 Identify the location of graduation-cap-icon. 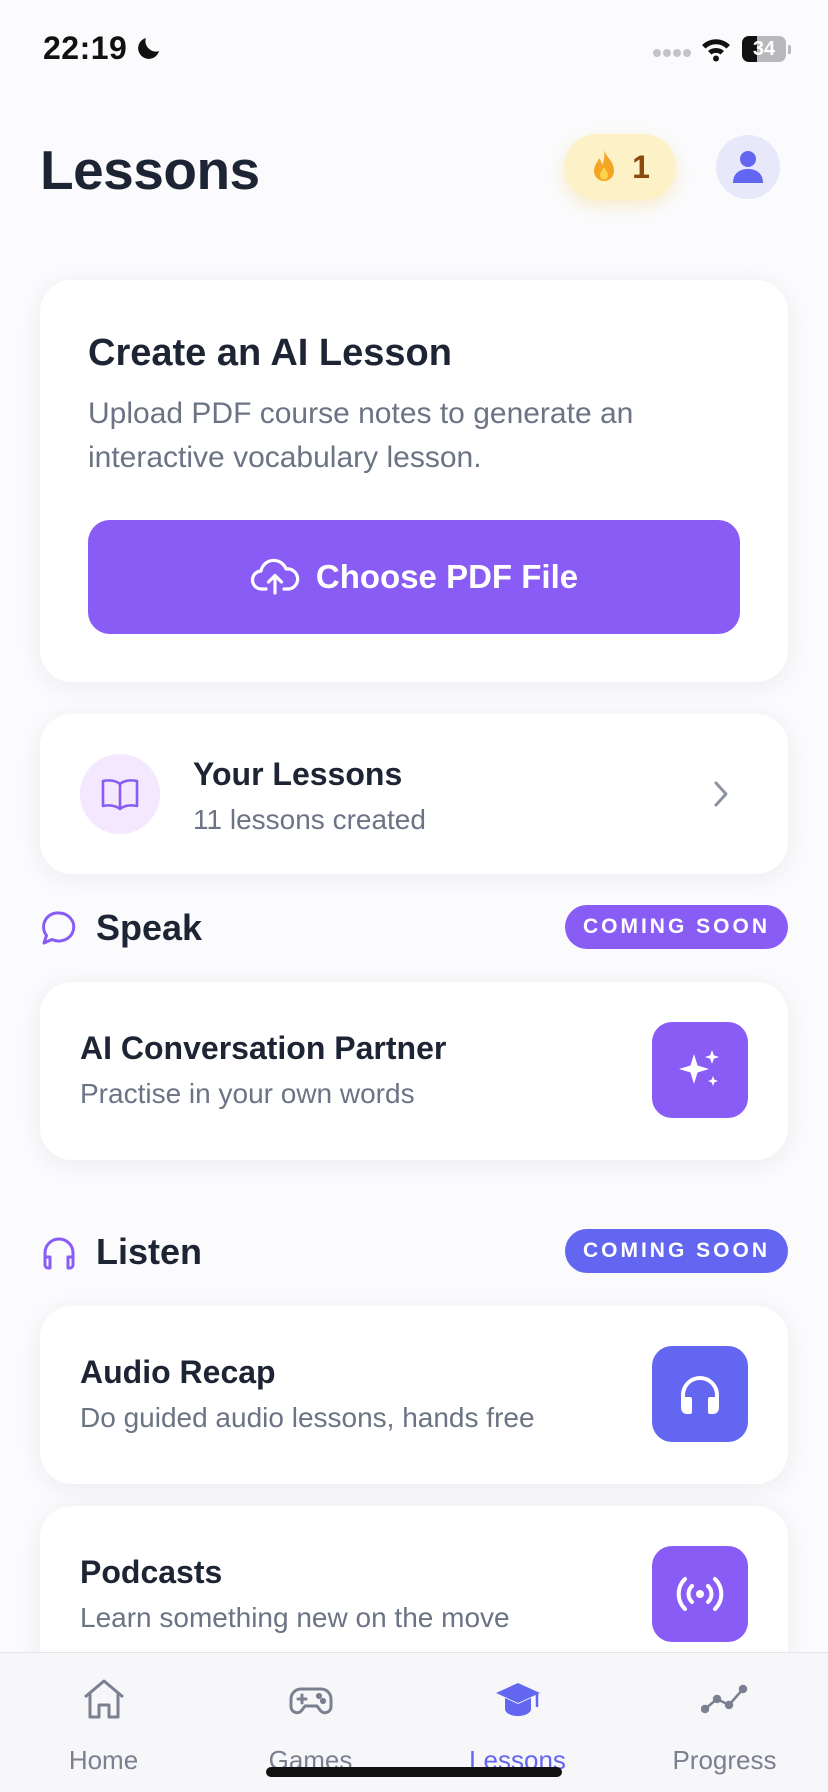
(518, 1699).